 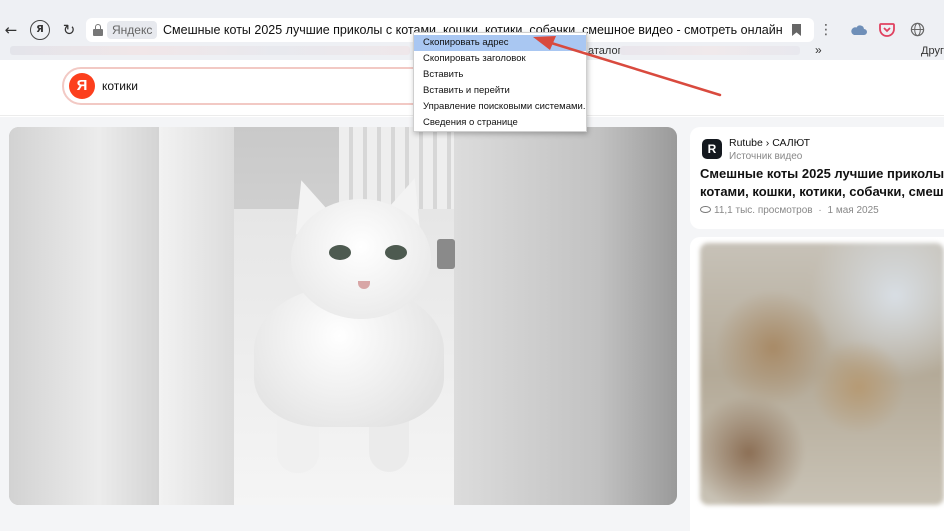 I want to click on globe-icon, so click(x=917, y=30).